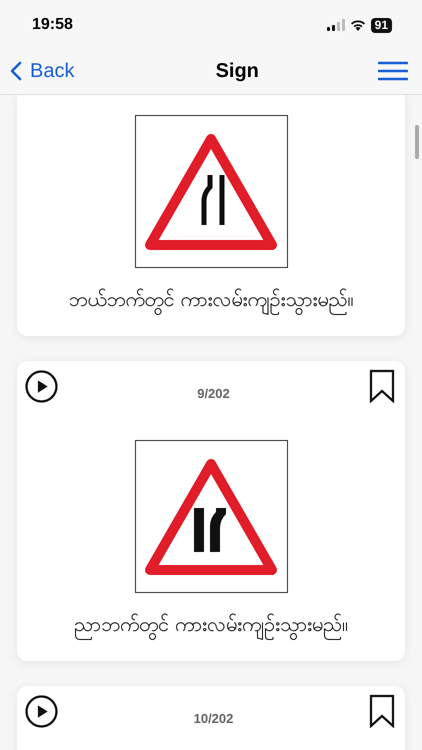  I want to click on menu-icon, so click(393, 71).